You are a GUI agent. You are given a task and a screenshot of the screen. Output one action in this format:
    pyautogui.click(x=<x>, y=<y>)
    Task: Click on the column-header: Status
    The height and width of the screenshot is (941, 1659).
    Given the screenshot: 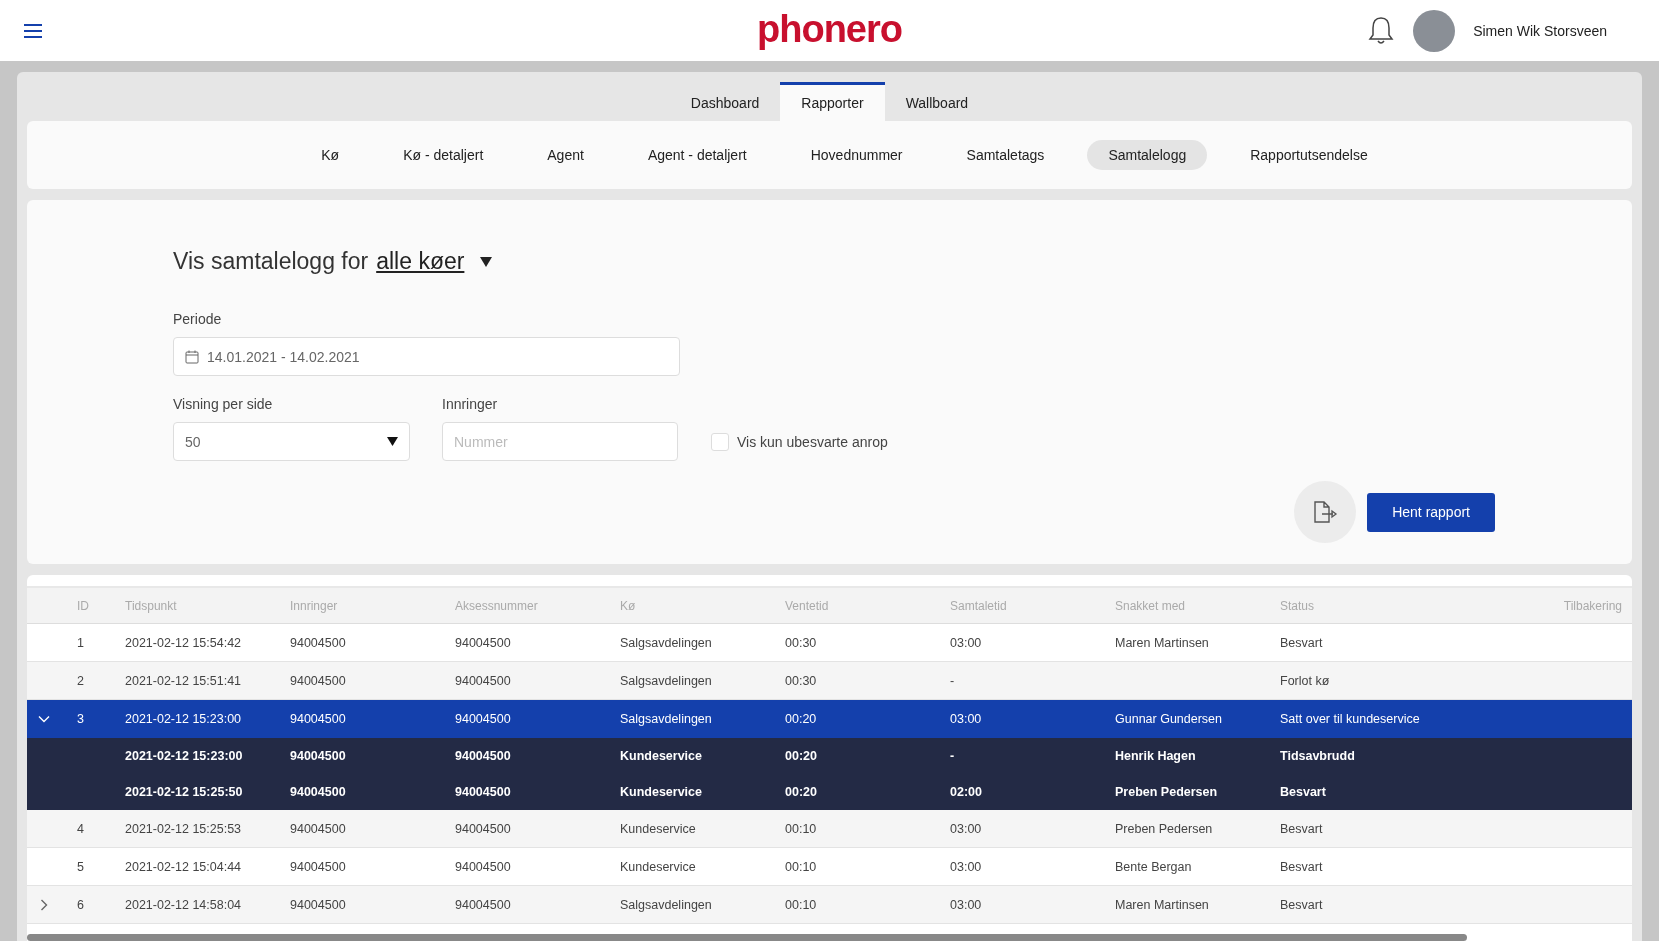 What is the action you would take?
    pyautogui.click(x=1298, y=605)
    